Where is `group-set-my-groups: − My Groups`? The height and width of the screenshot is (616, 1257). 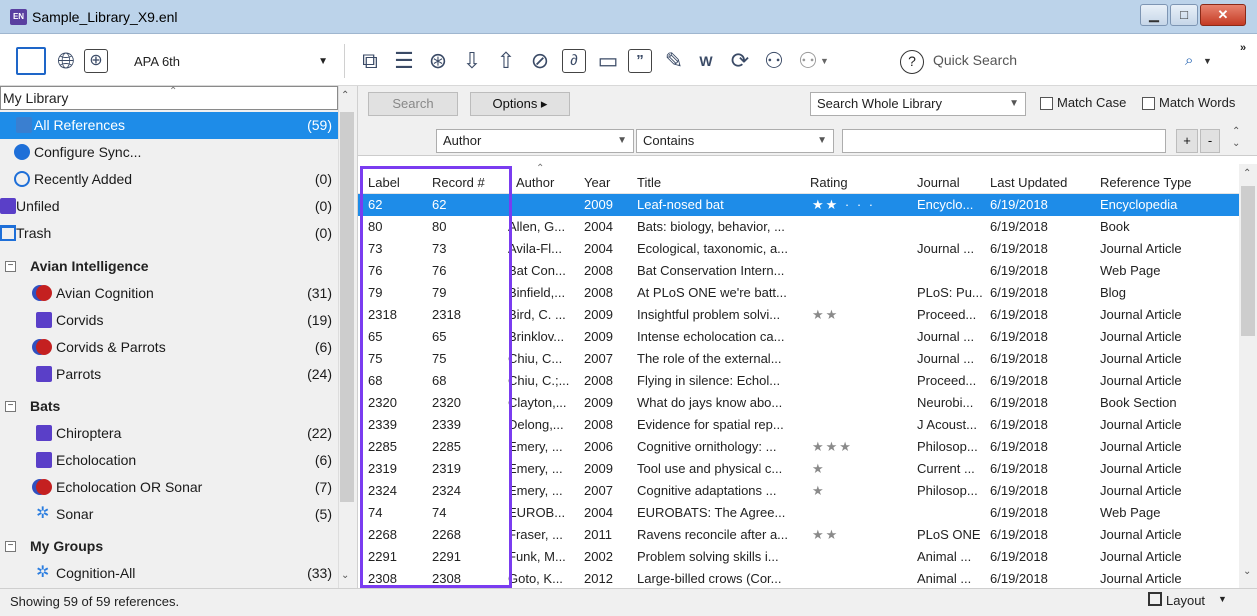
group-set-my-groups: − My Groups is located at coordinates (169, 546).